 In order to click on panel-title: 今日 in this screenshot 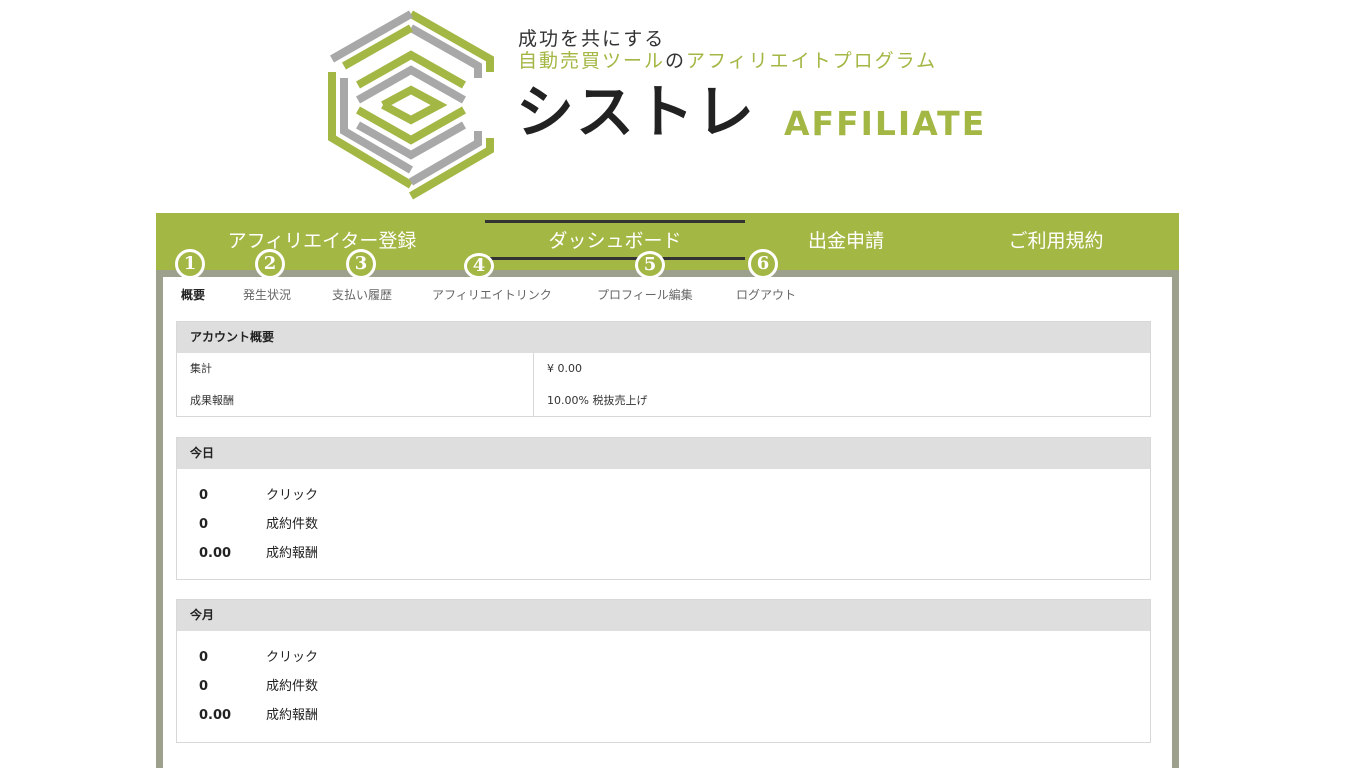, I will do `click(663, 453)`.